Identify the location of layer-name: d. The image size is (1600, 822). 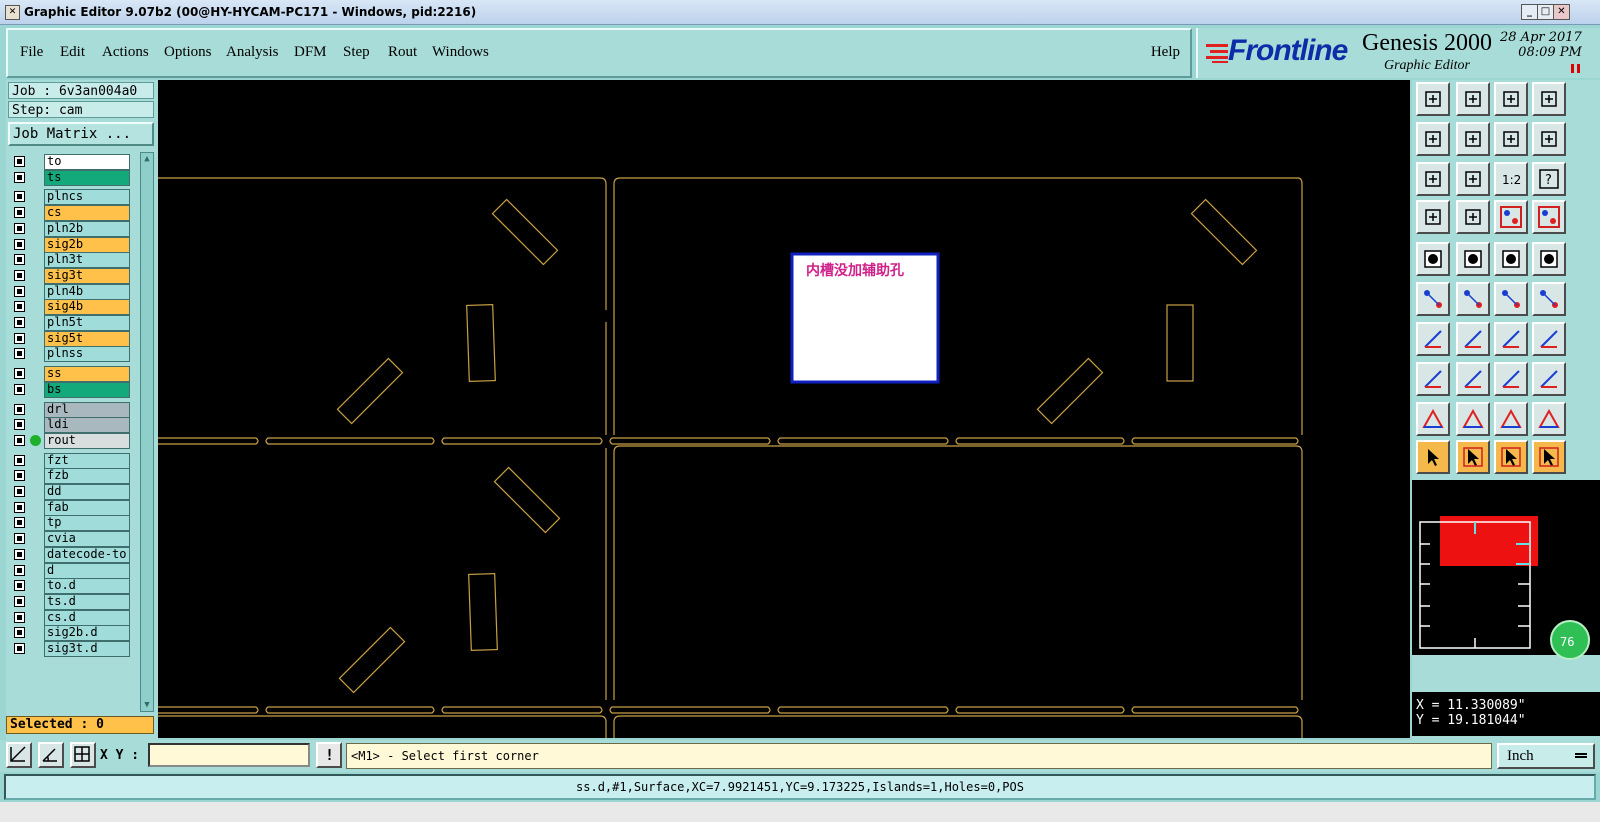
(87, 570).